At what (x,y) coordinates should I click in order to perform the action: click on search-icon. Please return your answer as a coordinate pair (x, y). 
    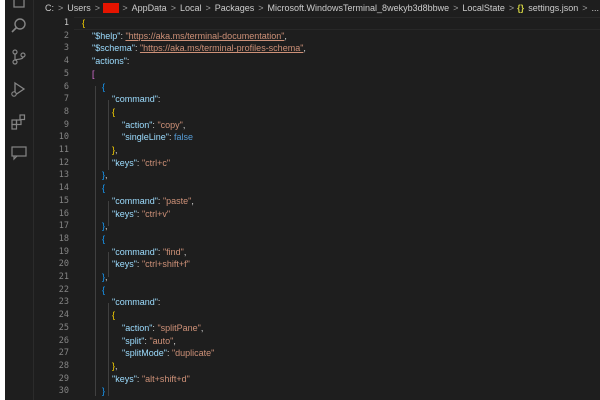
    Looking at the image, I should click on (19, 26).